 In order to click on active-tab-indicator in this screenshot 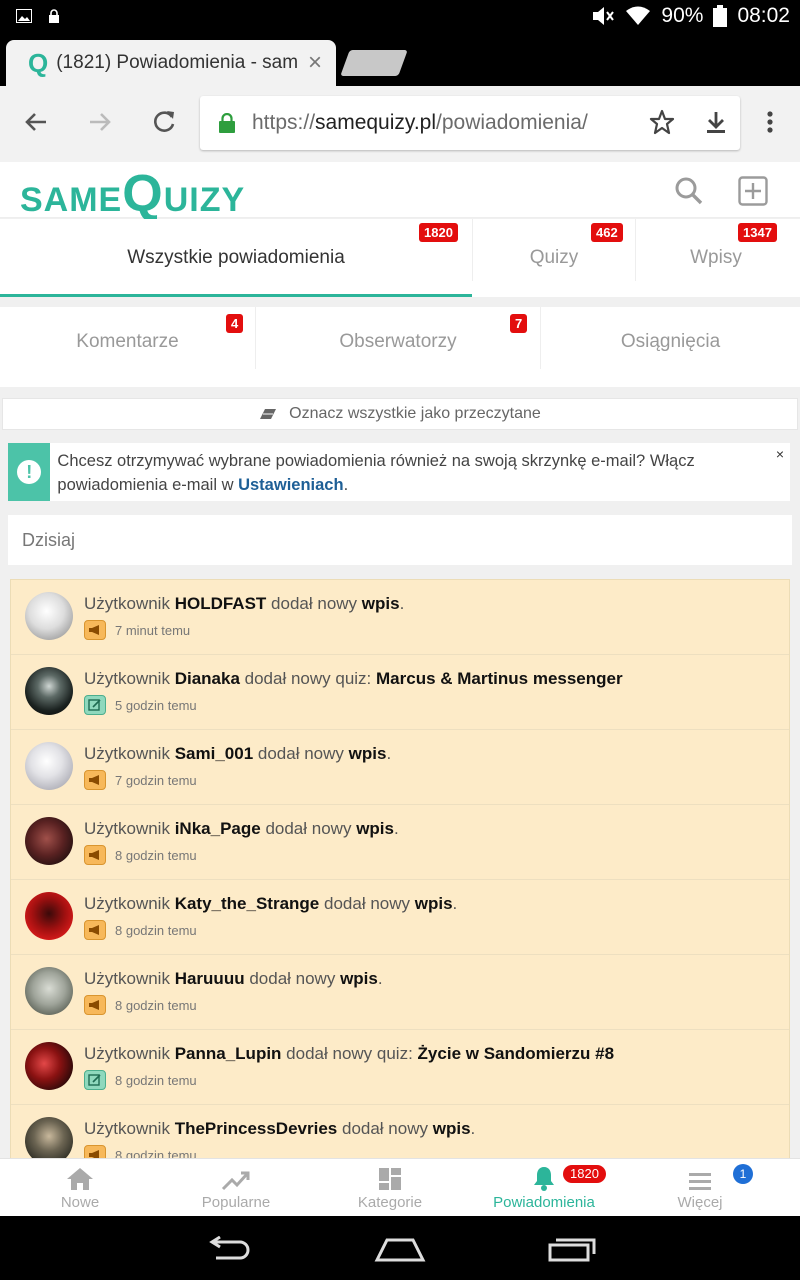, I will do `click(236, 295)`.